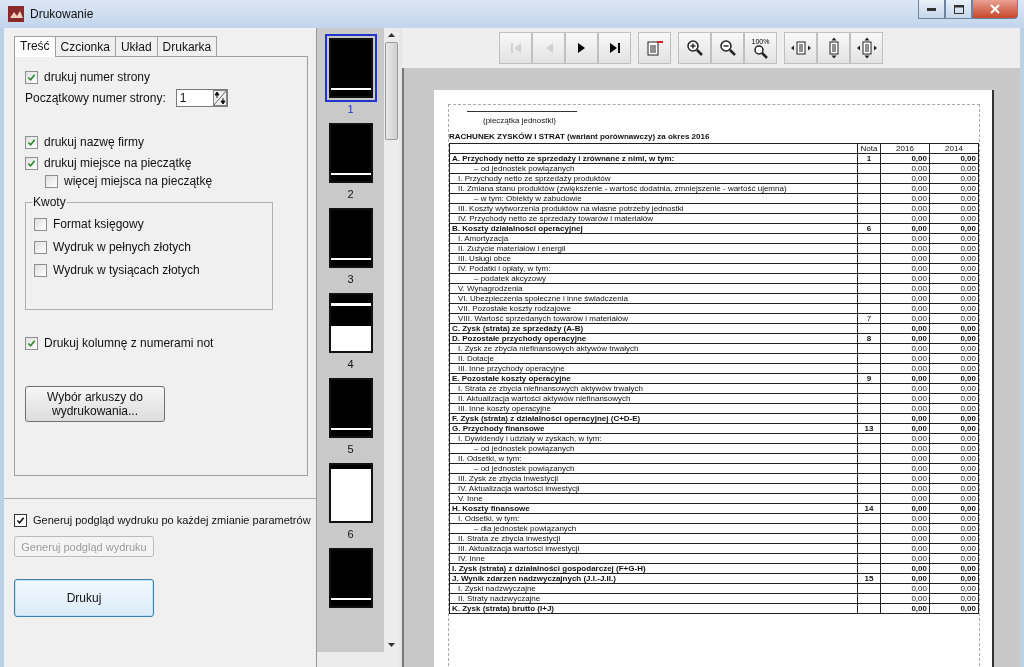 The image size is (1024, 667). Describe the element at coordinates (653, 358) in the screenshot. I see `table-cell: II. Dotacje` at that location.